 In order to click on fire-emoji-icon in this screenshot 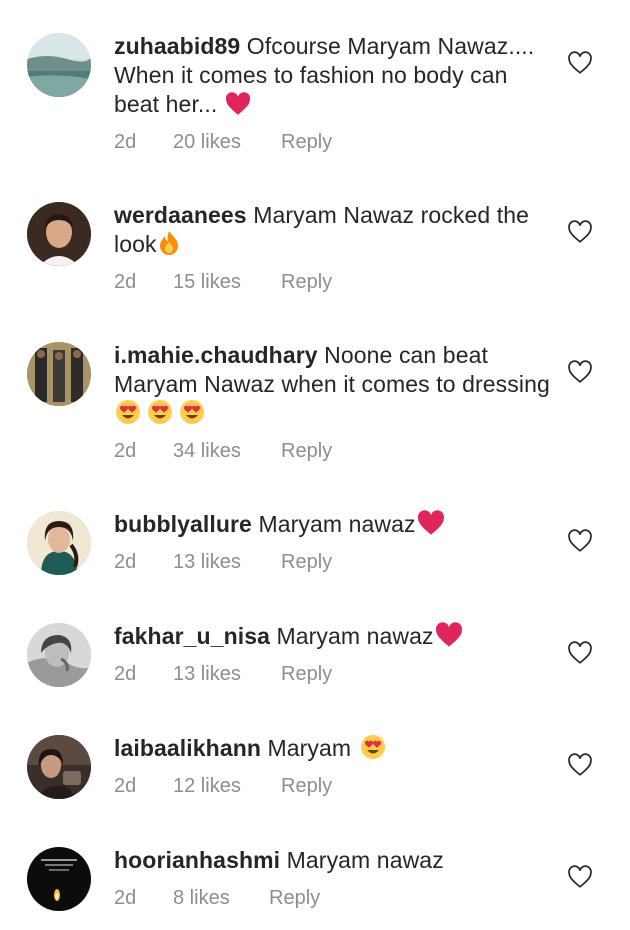, I will do `click(169, 243)`.